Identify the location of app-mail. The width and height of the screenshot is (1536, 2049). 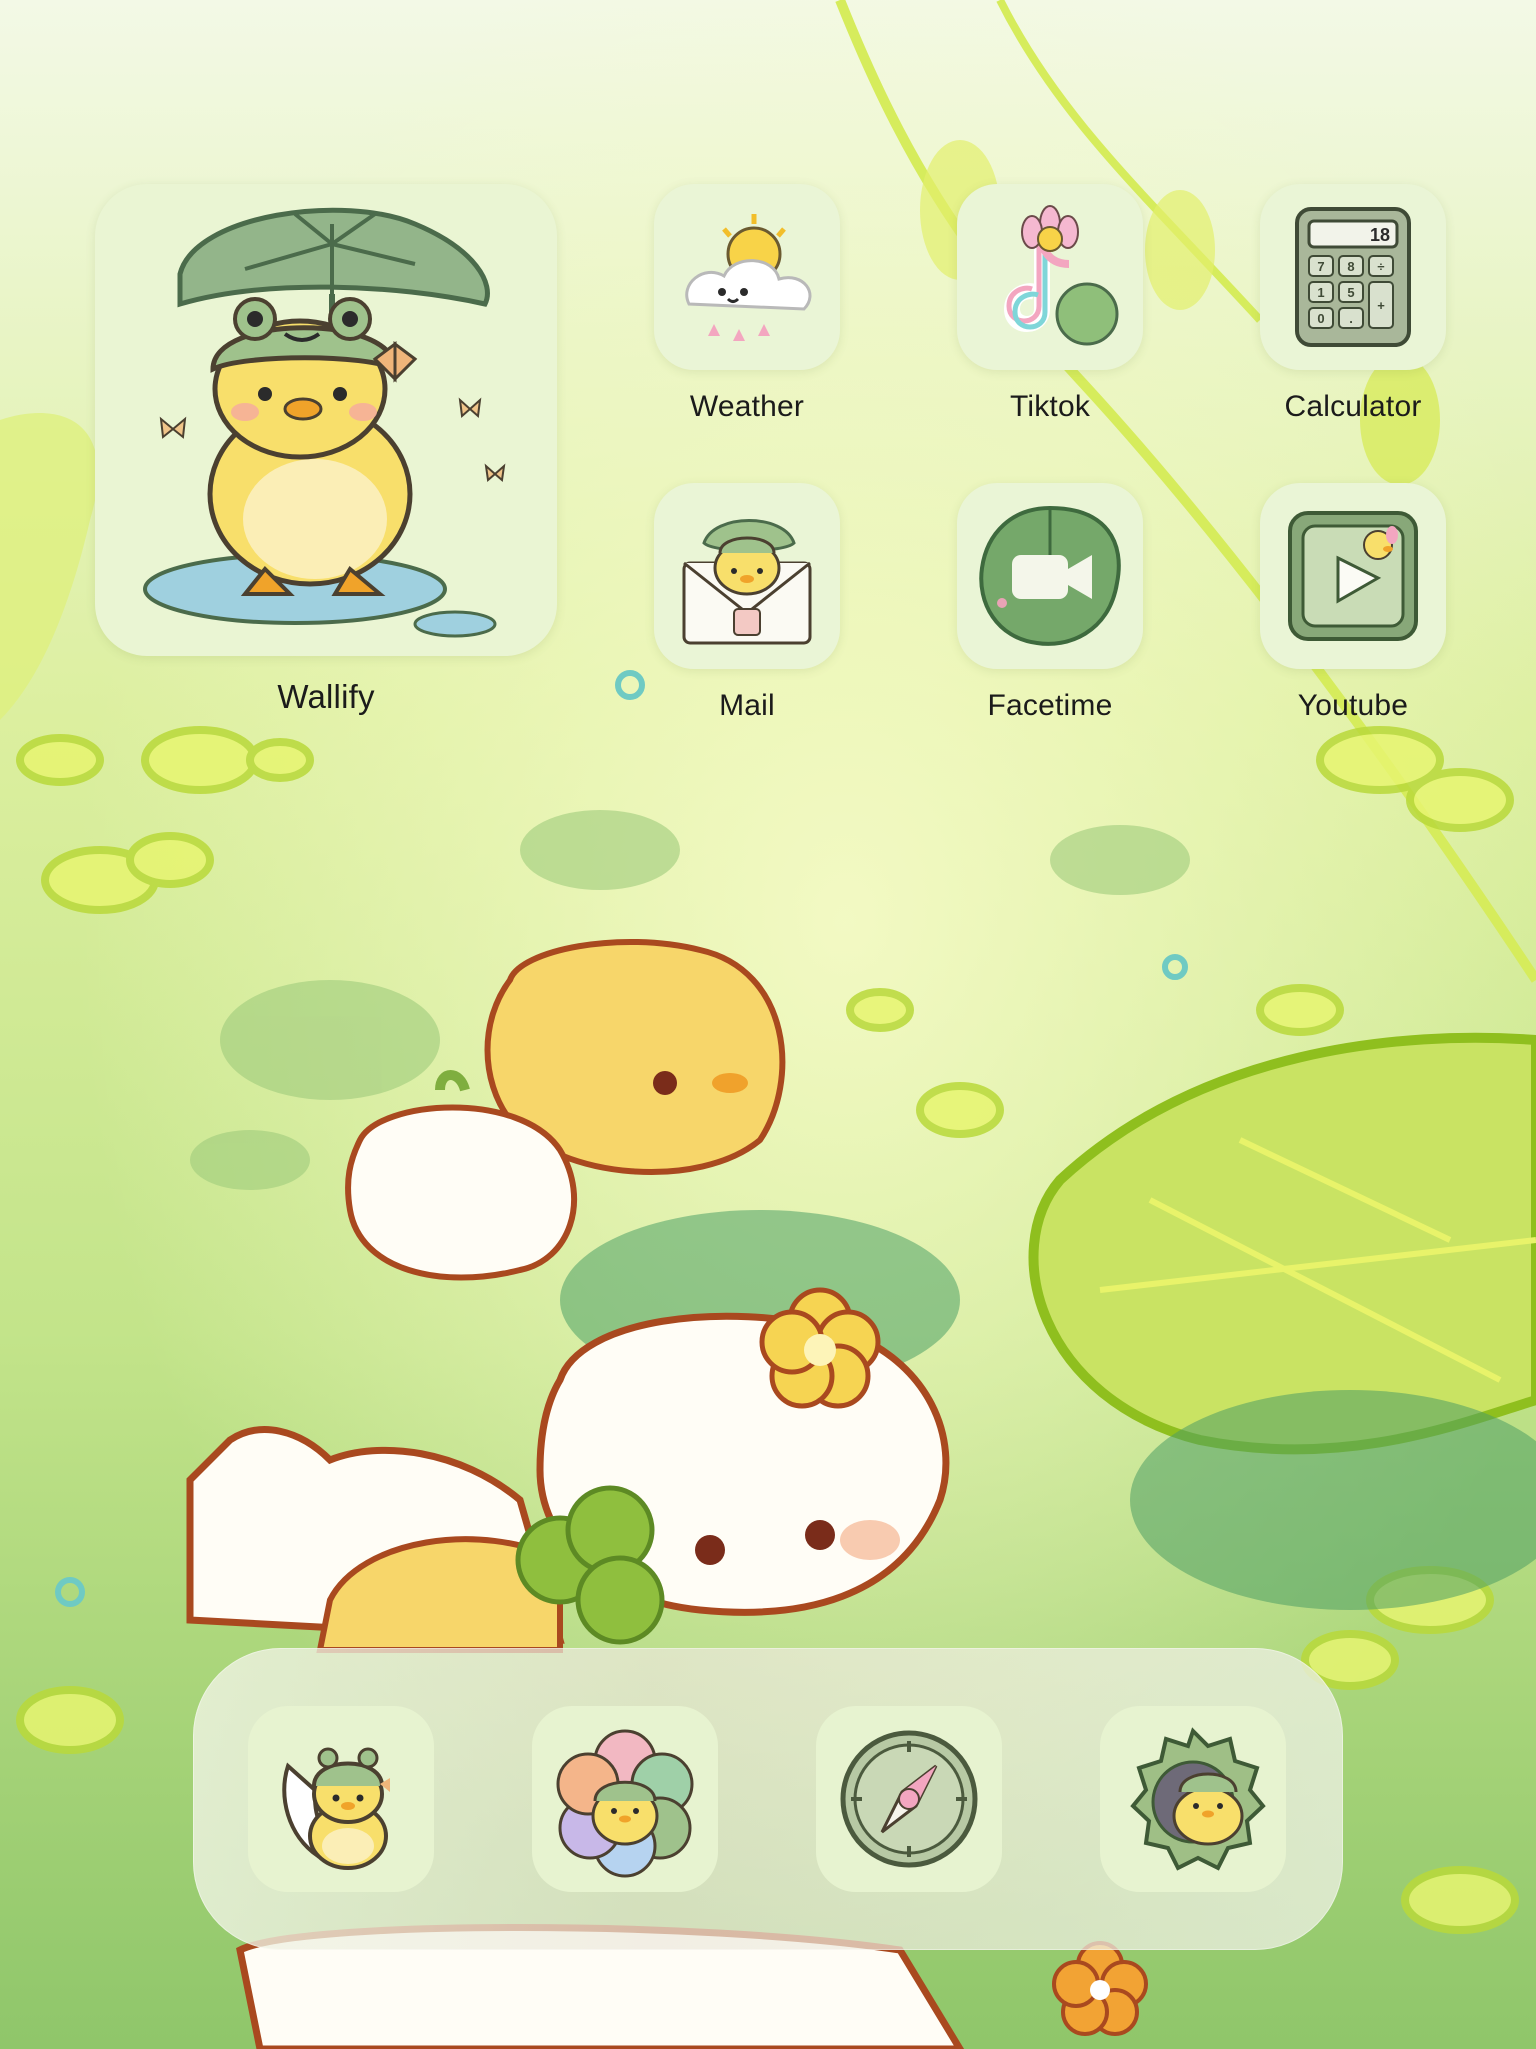
(747, 576).